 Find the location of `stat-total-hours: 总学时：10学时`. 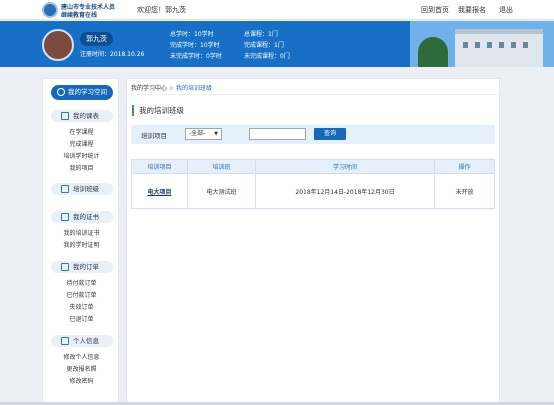

stat-total-hours: 总学时：10学时 is located at coordinates (192, 34).